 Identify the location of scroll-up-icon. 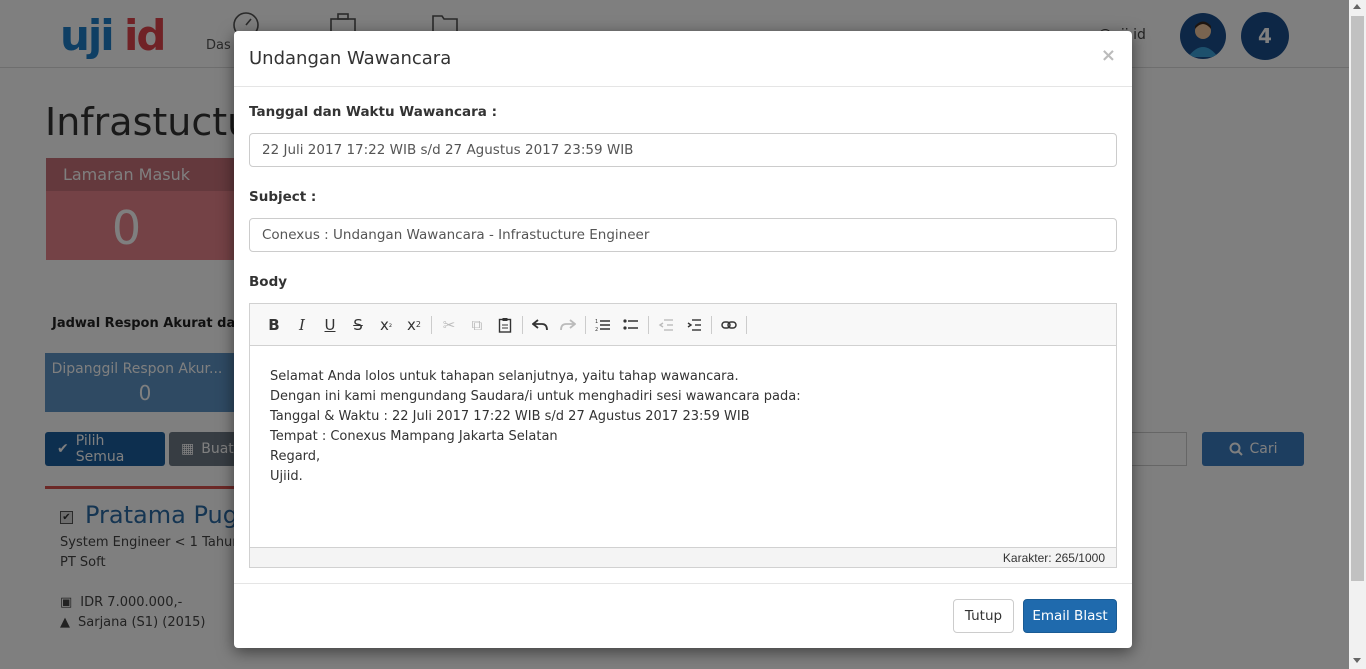
(1357, 6).